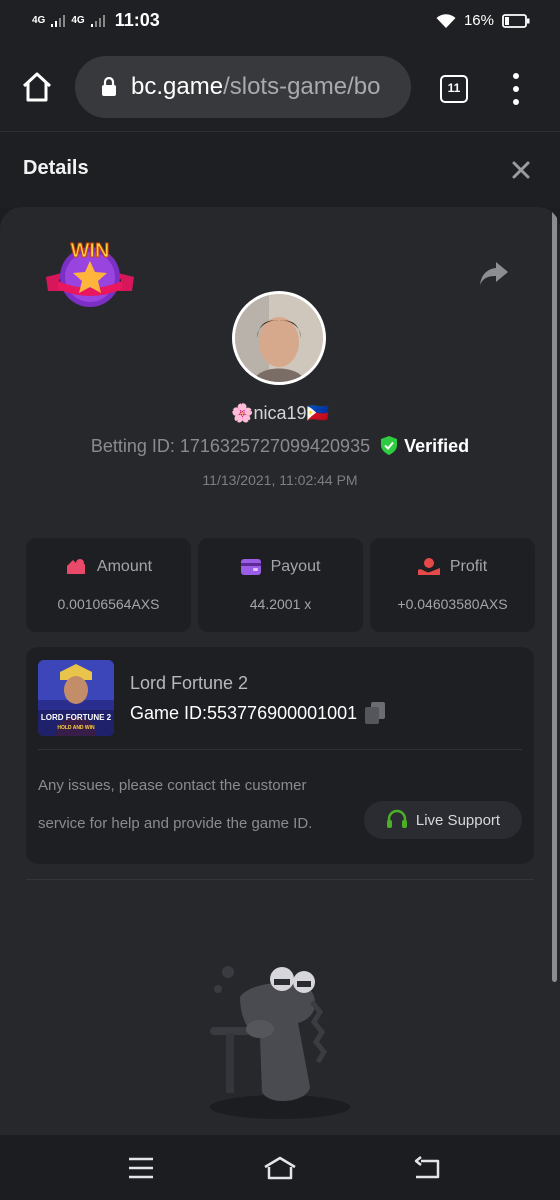 The width and height of the screenshot is (560, 1200). Describe the element at coordinates (302, 86) in the screenshot. I see `url-path: /slots-game/bo` at that location.